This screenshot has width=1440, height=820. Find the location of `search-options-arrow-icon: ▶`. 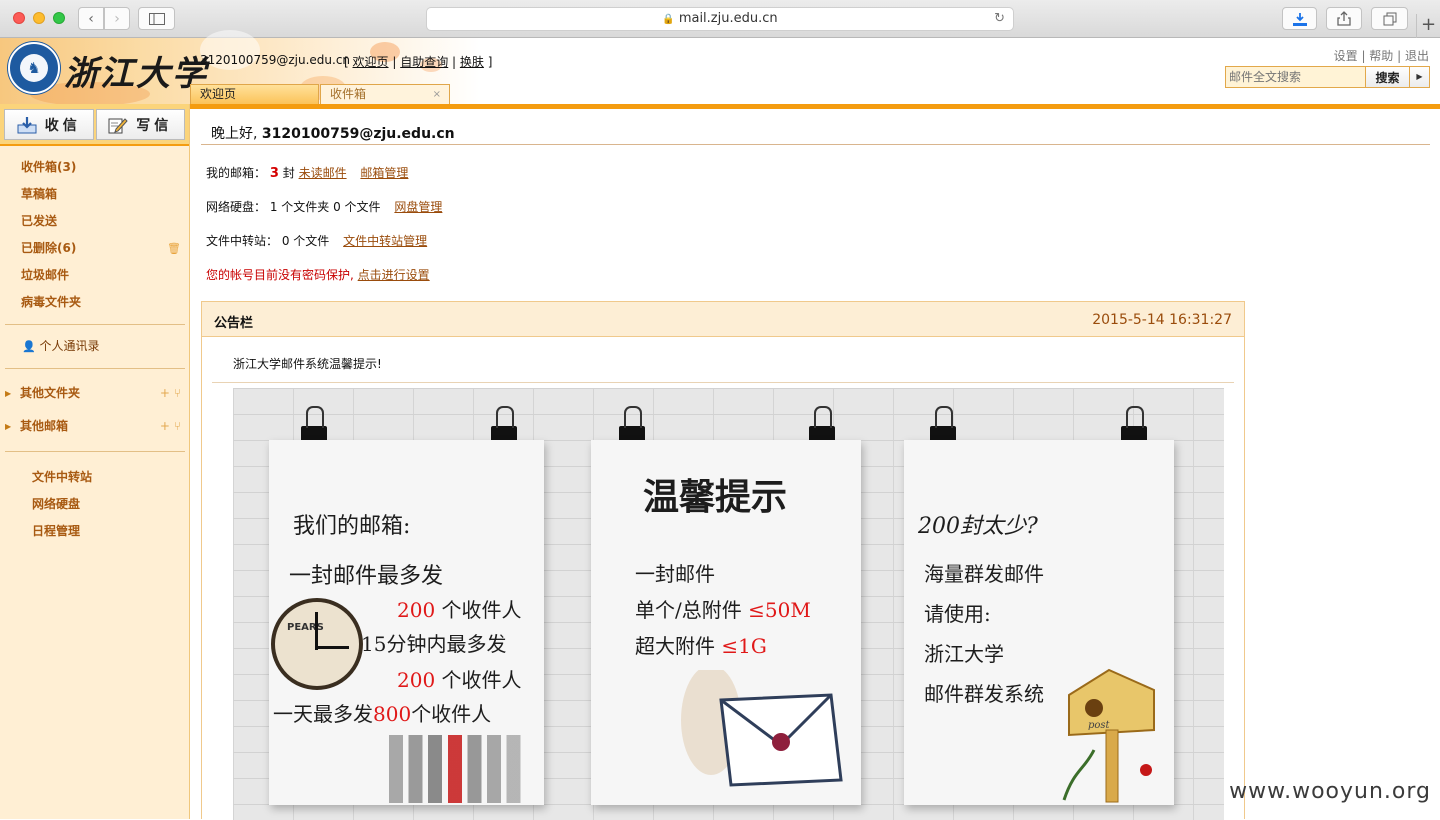

search-options-arrow-icon: ▶ is located at coordinates (1419, 77).